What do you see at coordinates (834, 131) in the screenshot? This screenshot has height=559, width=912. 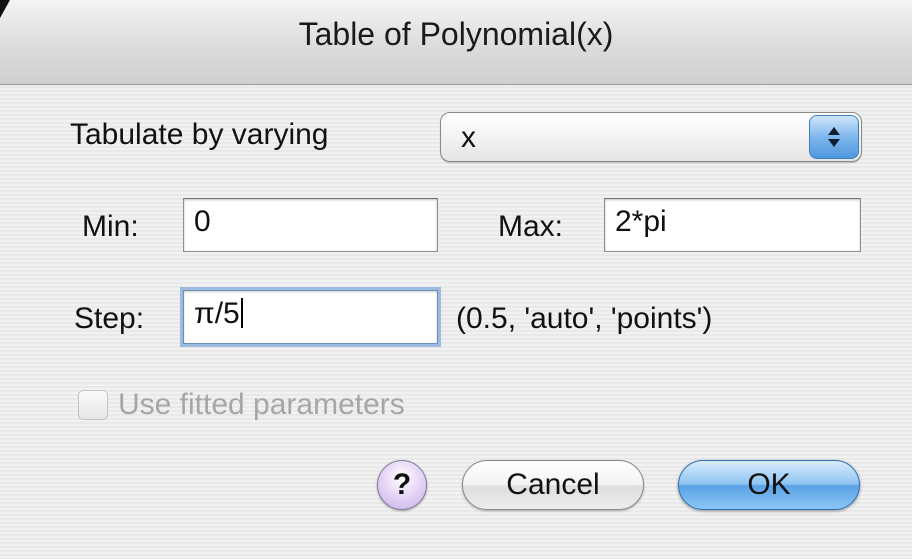 I see `chevron-up-icon` at bounding box center [834, 131].